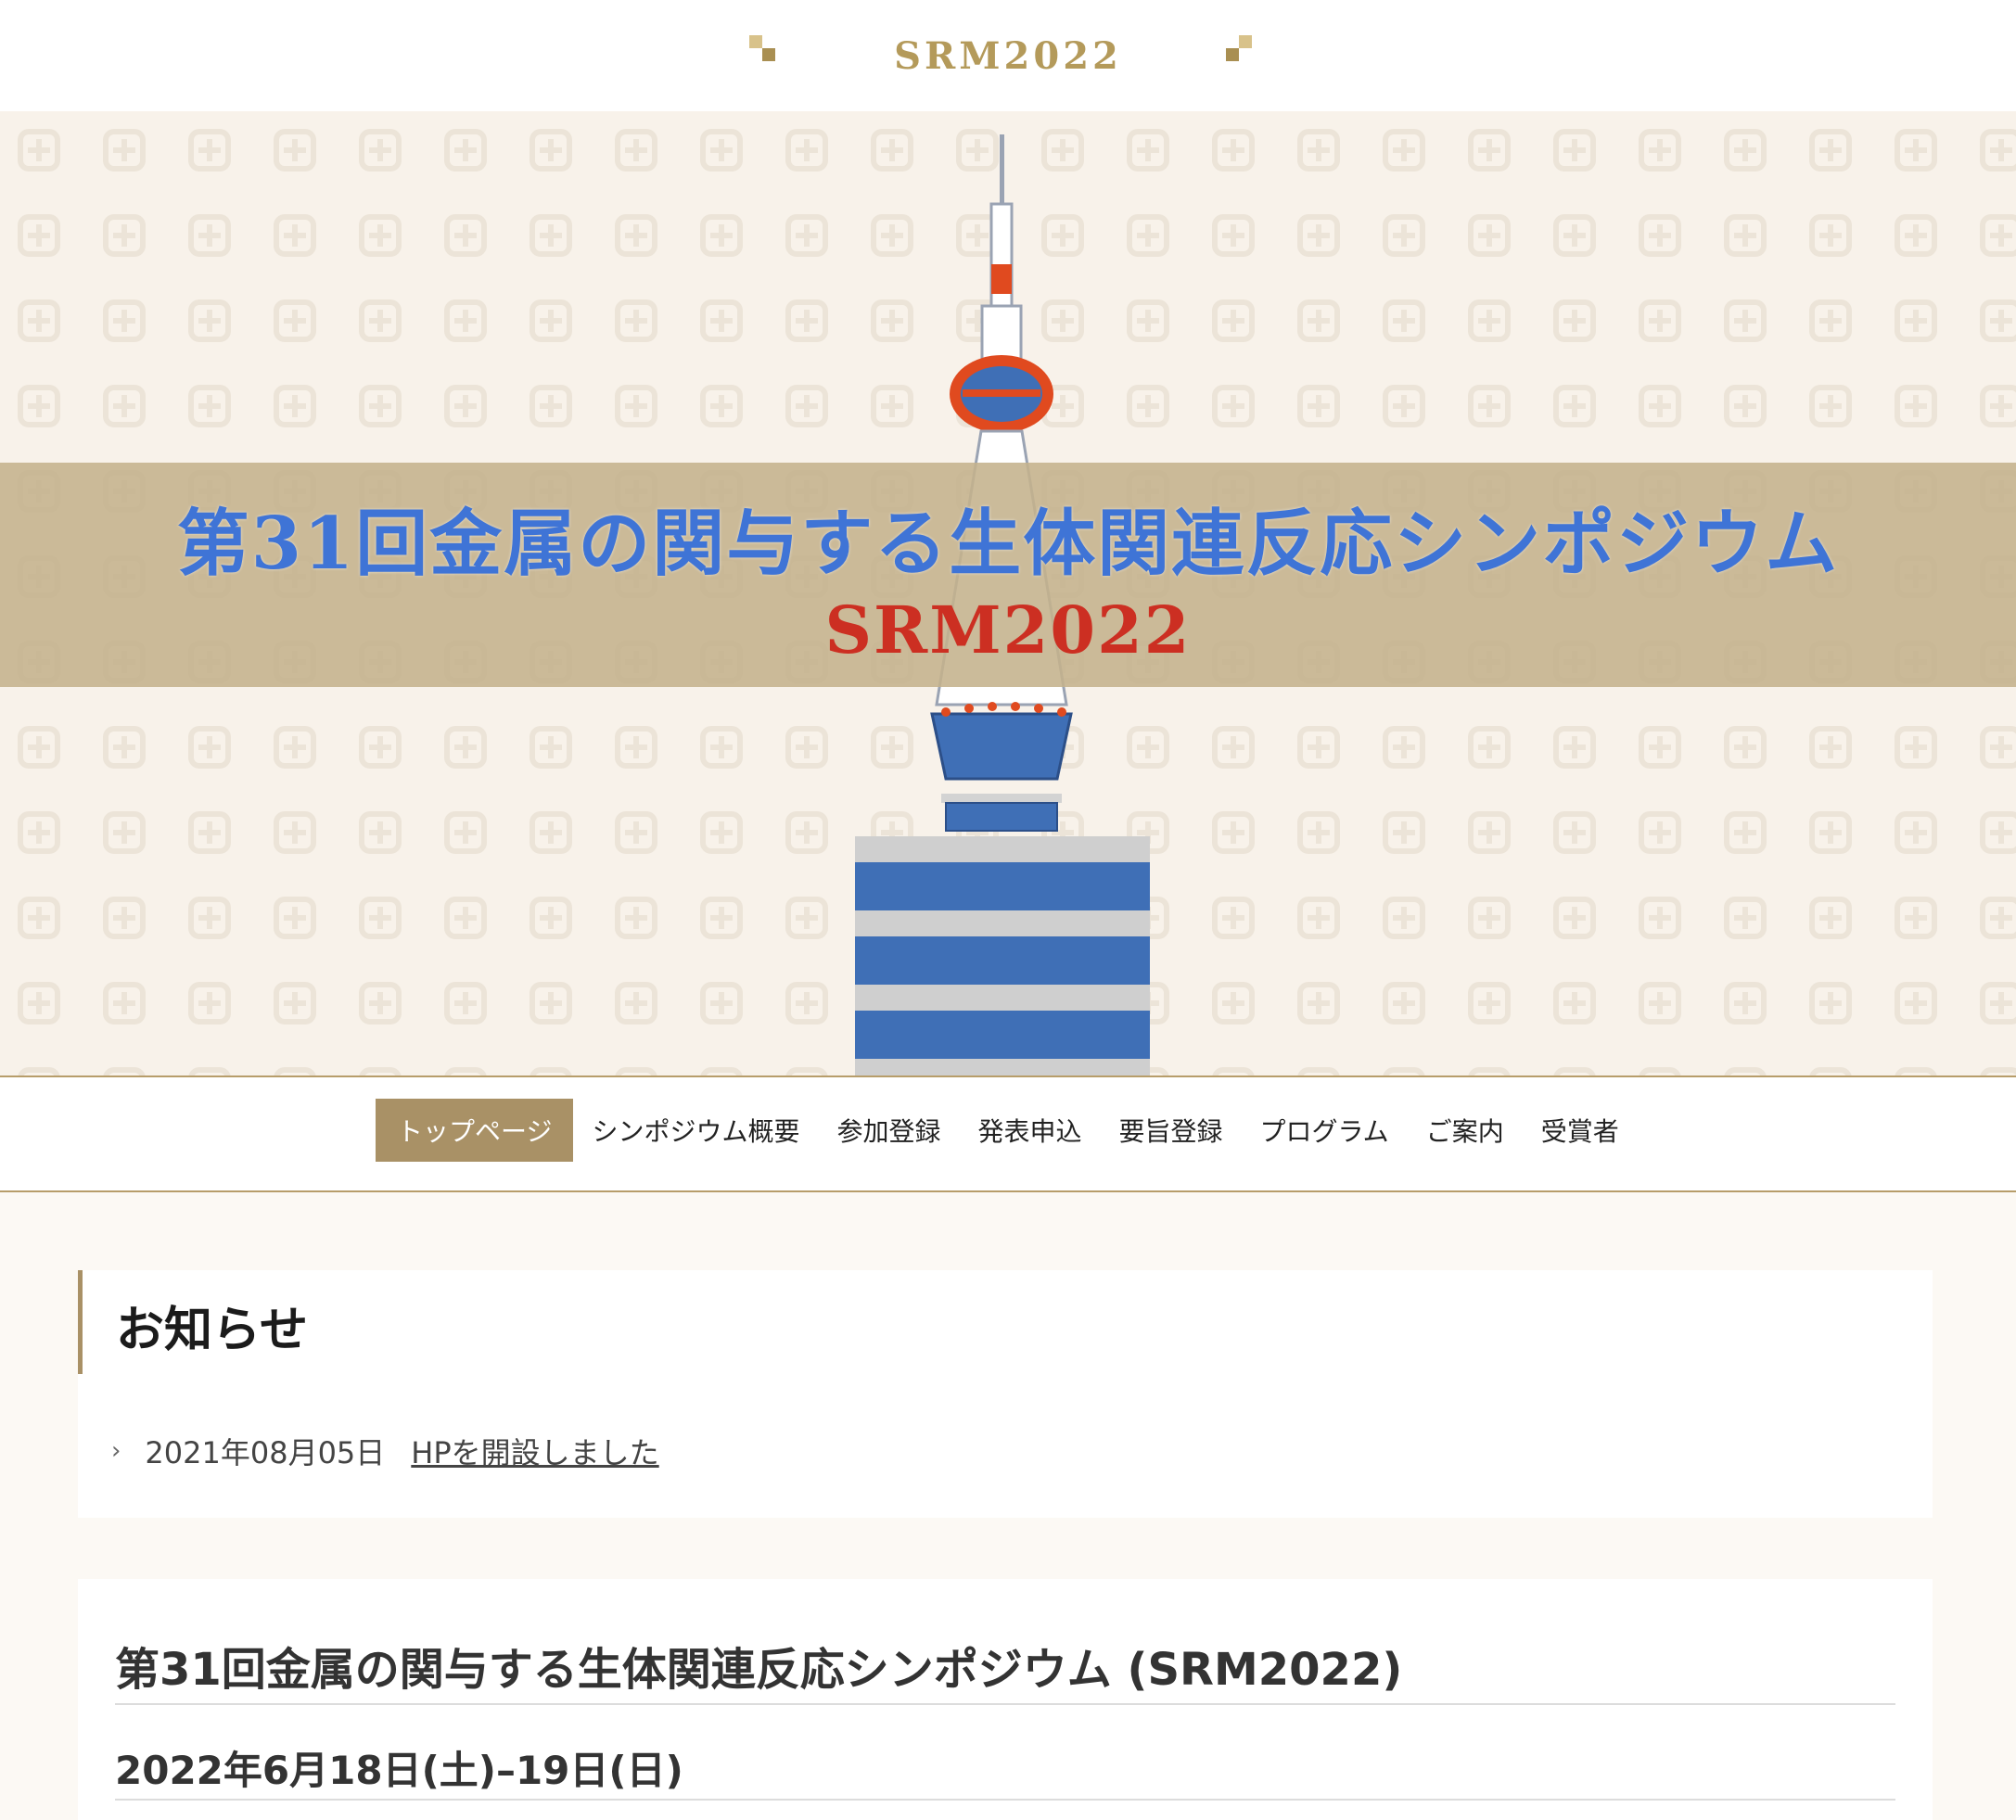 The image size is (2016, 1820). I want to click on nav-guide: ご案内, so click(1465, 1130).